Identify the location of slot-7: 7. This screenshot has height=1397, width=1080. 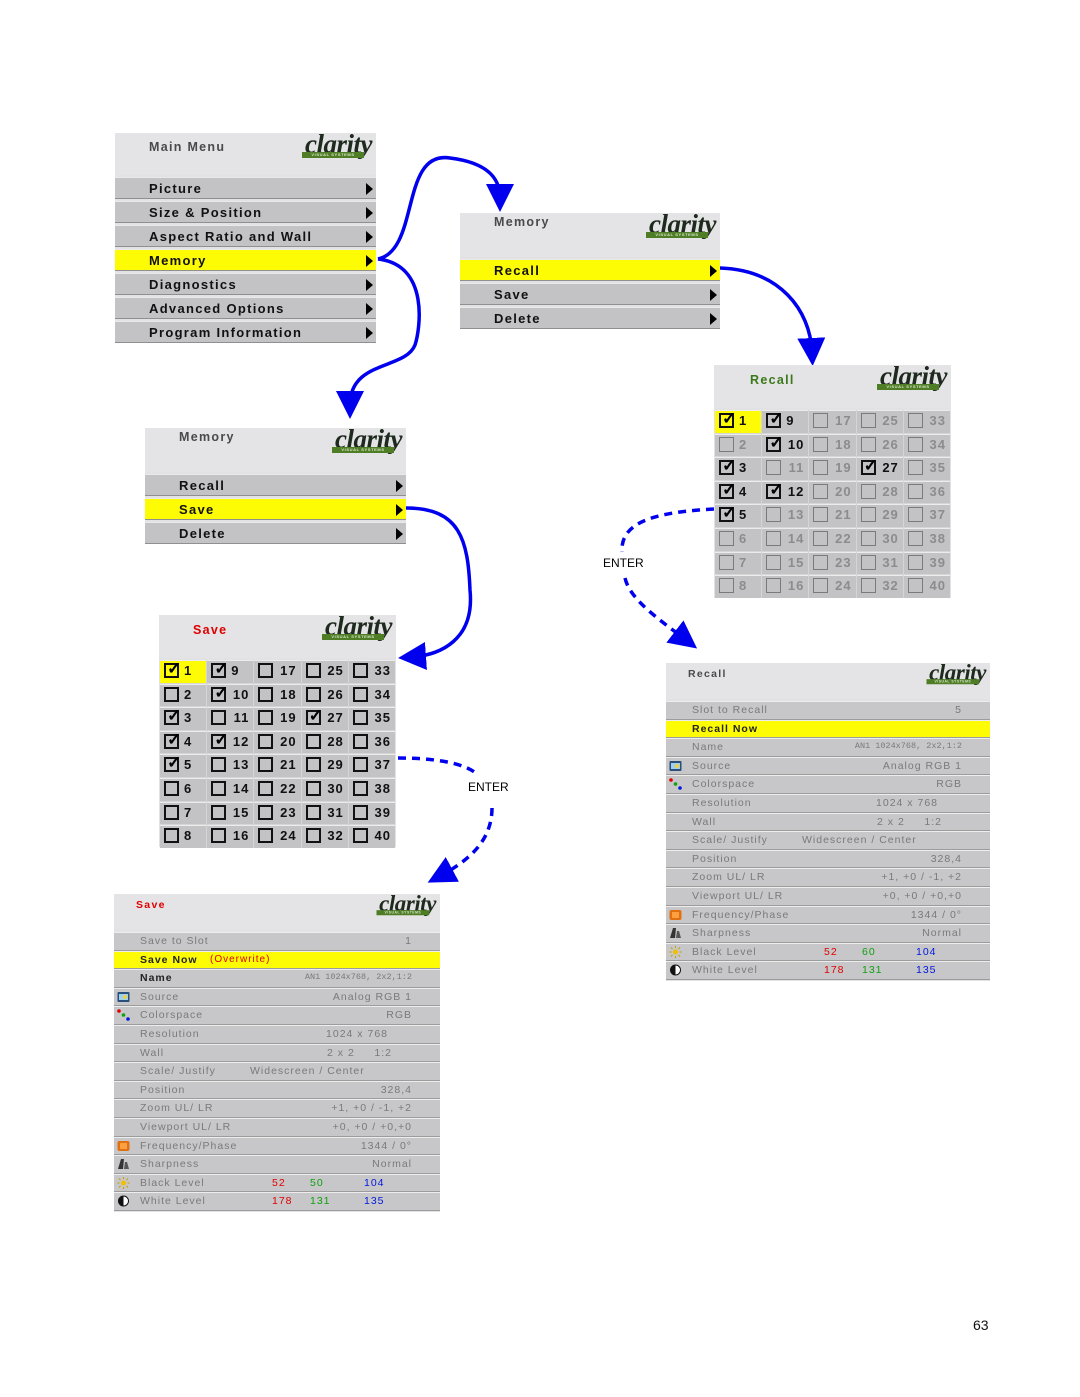
(183, 813).